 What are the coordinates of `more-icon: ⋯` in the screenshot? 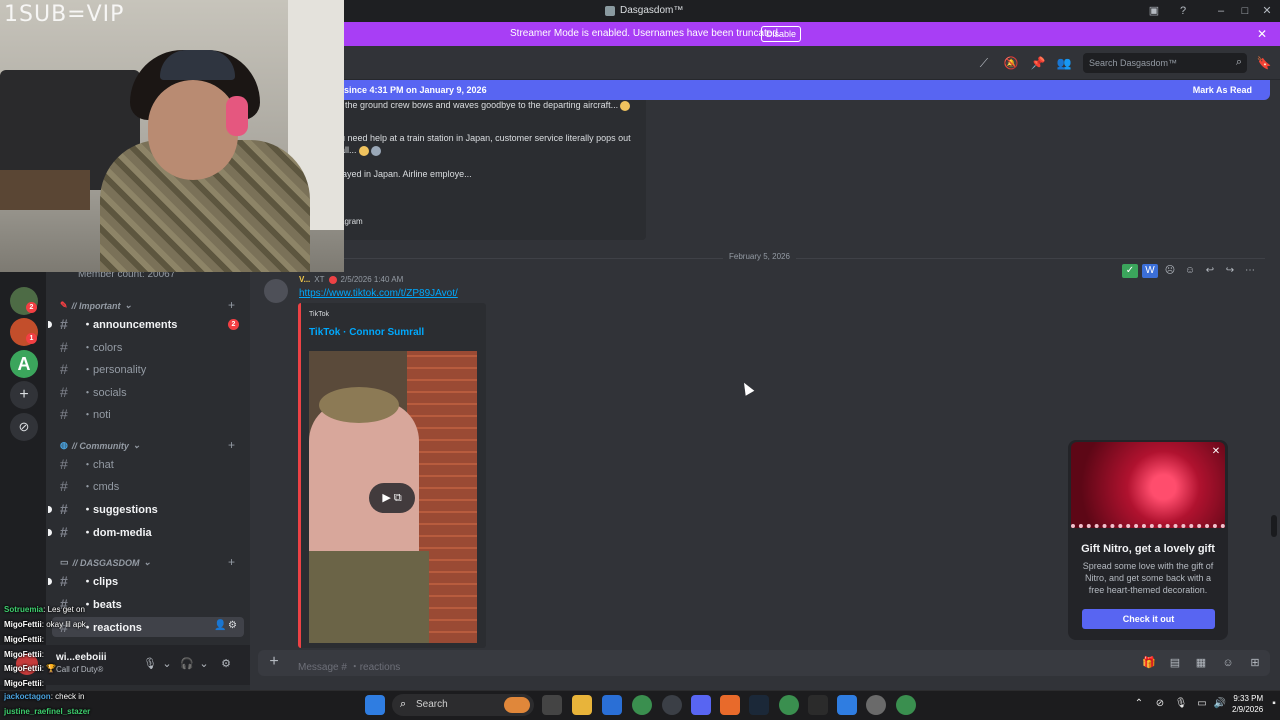 It's located at (1250, 271).